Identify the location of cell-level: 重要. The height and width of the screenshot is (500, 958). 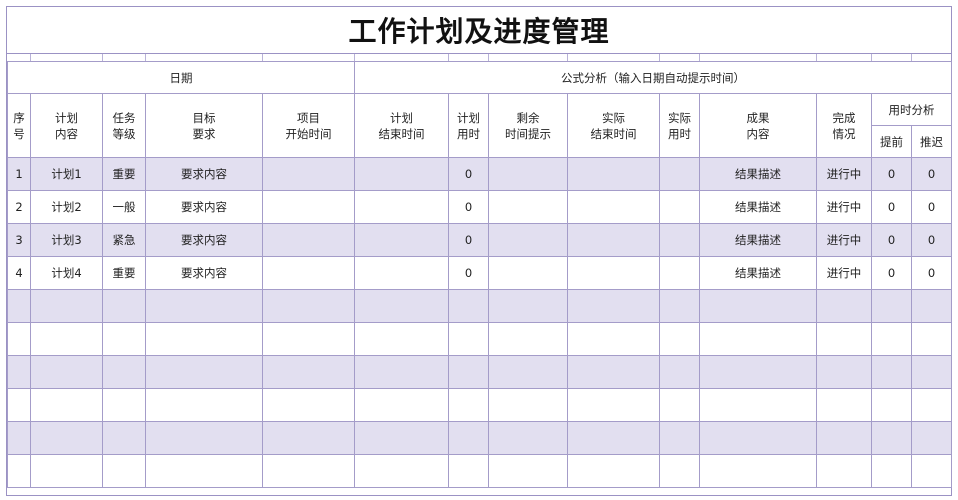
(124, 273).